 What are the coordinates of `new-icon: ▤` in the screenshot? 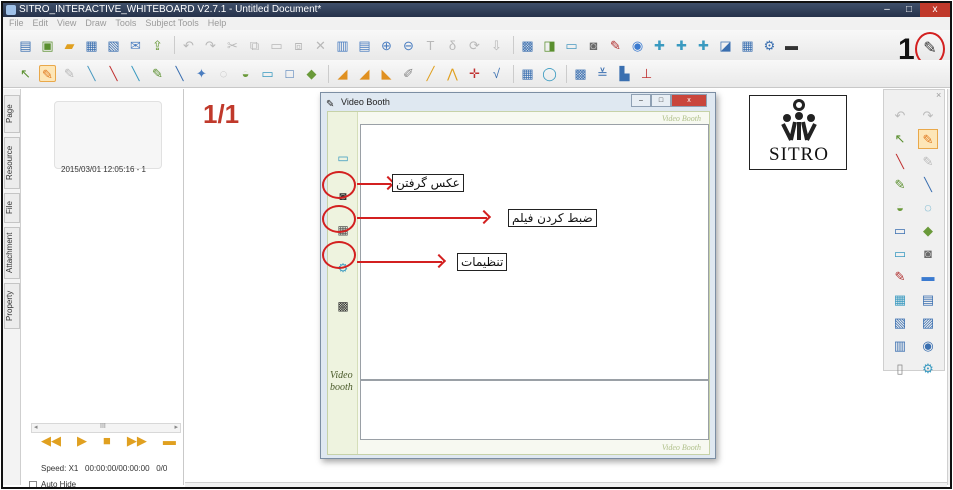 It's located at (25, 45).